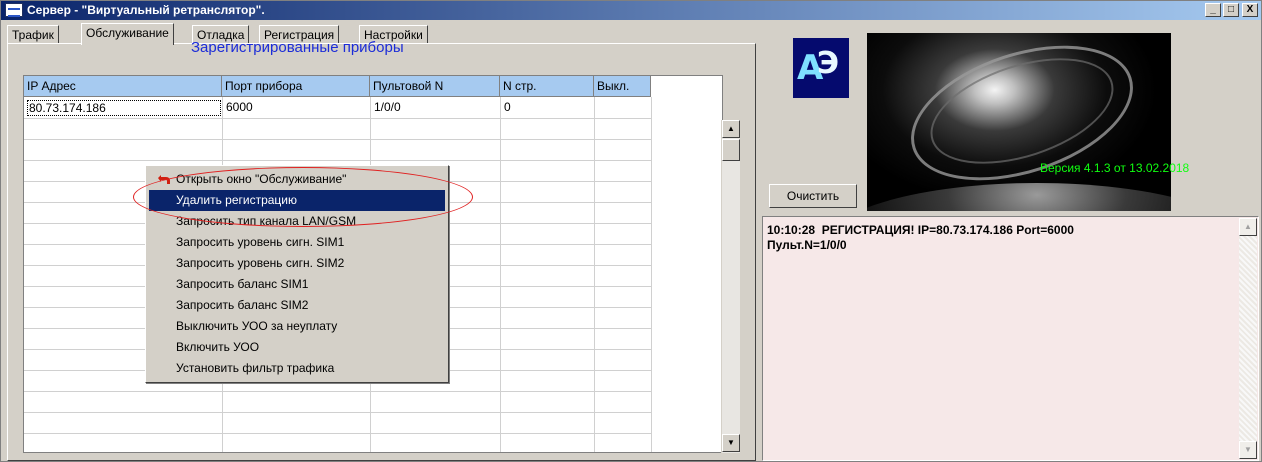 Image resolution: width=1262 pixels, height=462 pixels. Describe the element at coordinates (164, 179) in the screenshot. I see `open-window-icon` at that location.